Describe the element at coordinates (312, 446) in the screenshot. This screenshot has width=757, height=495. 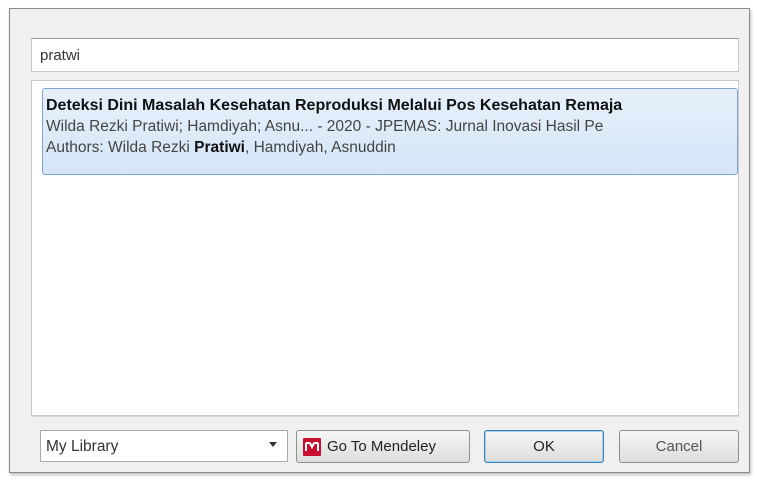
I see `mendeley-logo-icon` at that location.